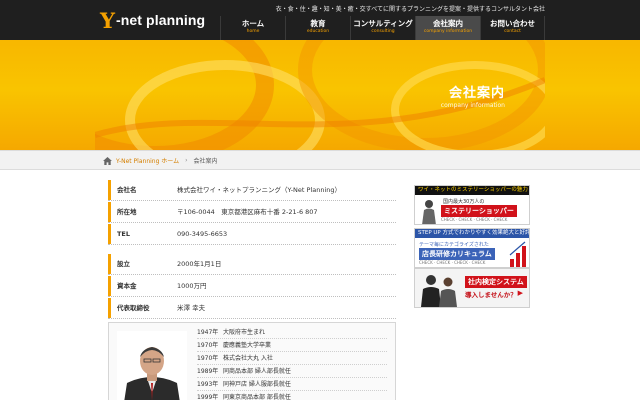 The height and width of the screenshot is (400, 640). I want to click on hero-title-block: 会社案内 company information, so click(473, 95).